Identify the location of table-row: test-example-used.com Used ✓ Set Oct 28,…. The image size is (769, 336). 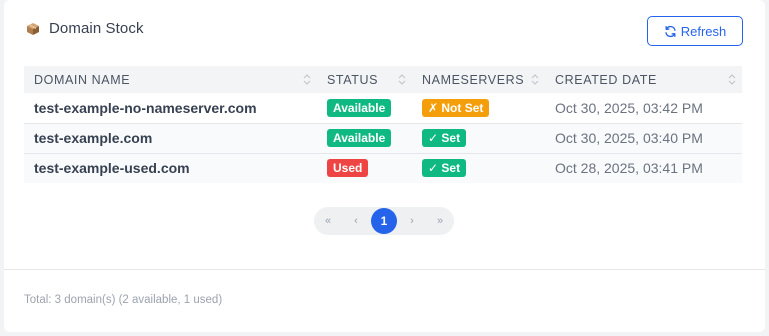
(383, 168).